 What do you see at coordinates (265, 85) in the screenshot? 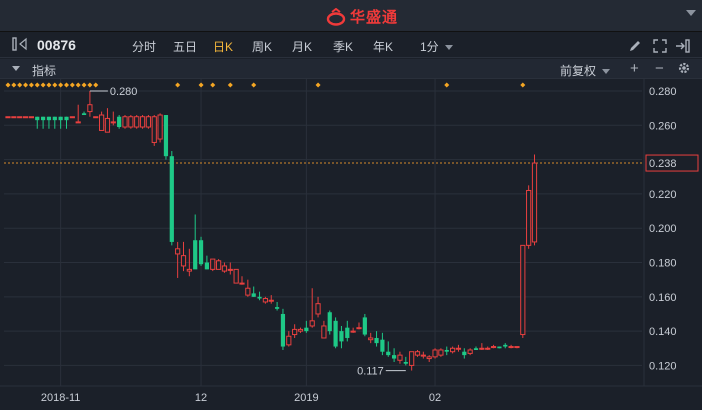
I see `event-markers` at bounding box center [265, 85].